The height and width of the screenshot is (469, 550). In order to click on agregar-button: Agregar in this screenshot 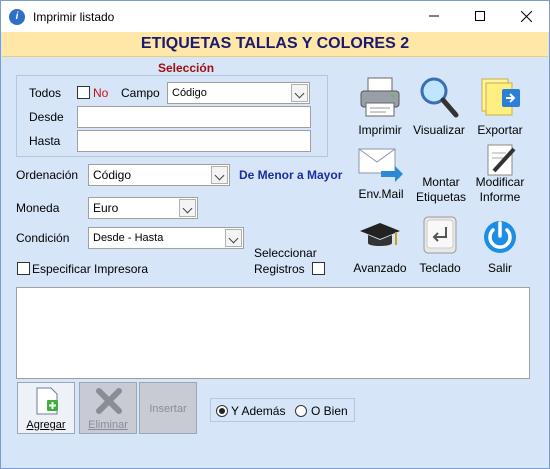, I will do `click(46, 408)`.